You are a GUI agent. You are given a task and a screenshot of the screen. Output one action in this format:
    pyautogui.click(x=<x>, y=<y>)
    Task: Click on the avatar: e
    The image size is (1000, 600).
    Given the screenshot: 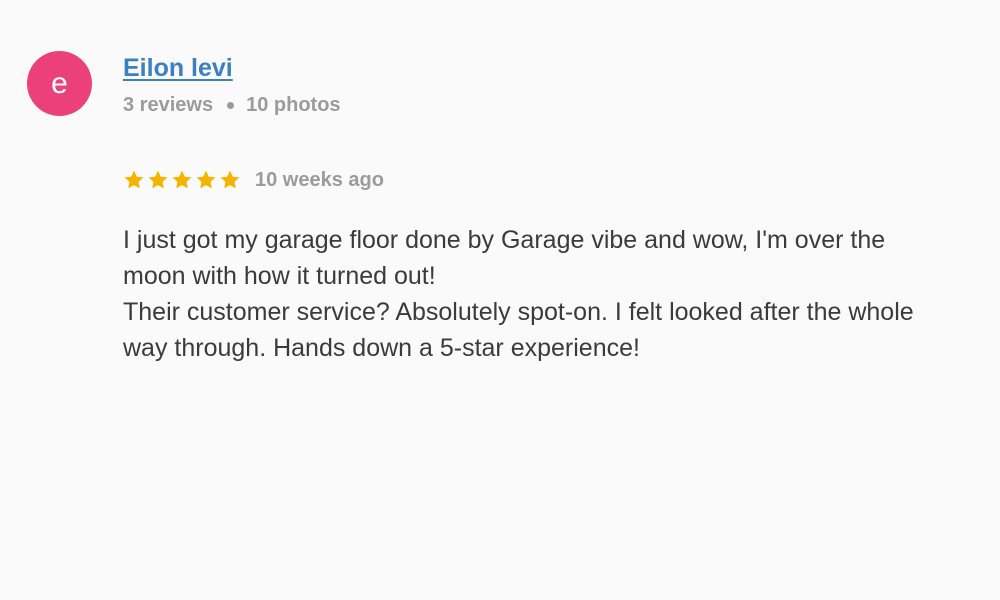 What is the action you would take?
    pyautogui.click(x=59, y=83)
    